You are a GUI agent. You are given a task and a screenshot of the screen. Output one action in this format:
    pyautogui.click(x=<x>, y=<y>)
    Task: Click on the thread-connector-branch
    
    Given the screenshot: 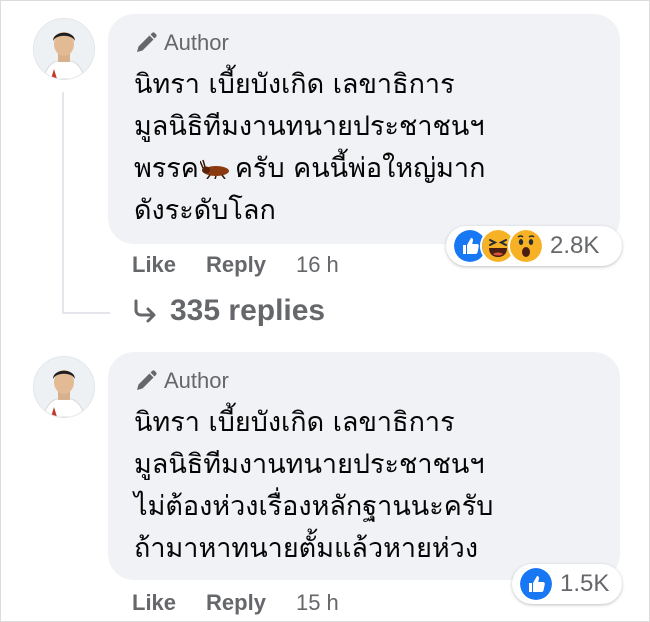 What is the action you would take?
    pyautogui.click(x=86, y=313)
    